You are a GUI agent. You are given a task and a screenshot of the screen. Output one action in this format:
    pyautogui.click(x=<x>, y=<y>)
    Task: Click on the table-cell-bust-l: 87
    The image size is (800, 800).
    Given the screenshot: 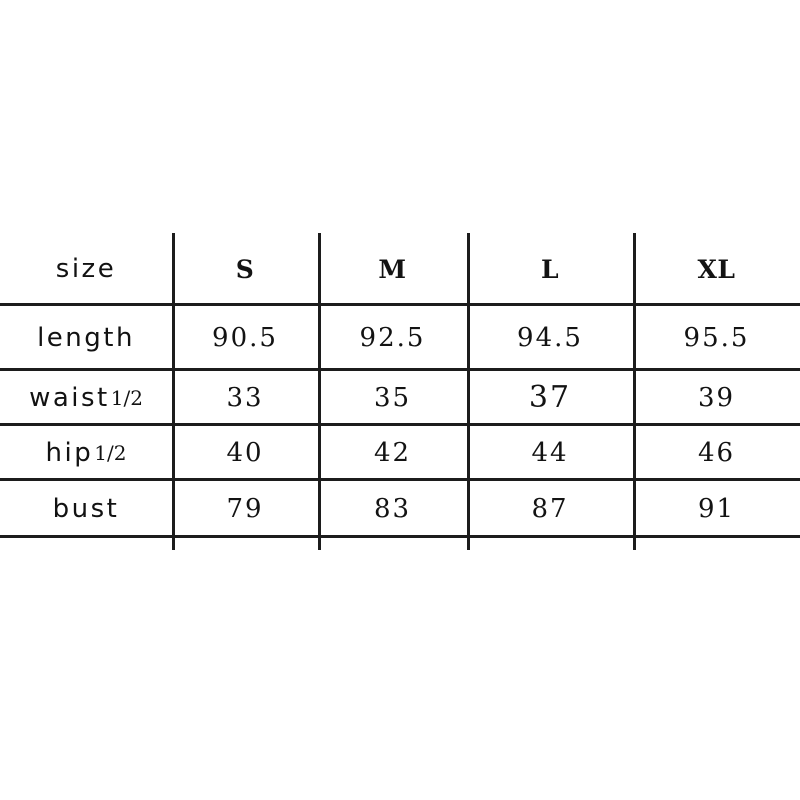 What is the action you would take?
    pyautogui.click(x=550, y=508)
    